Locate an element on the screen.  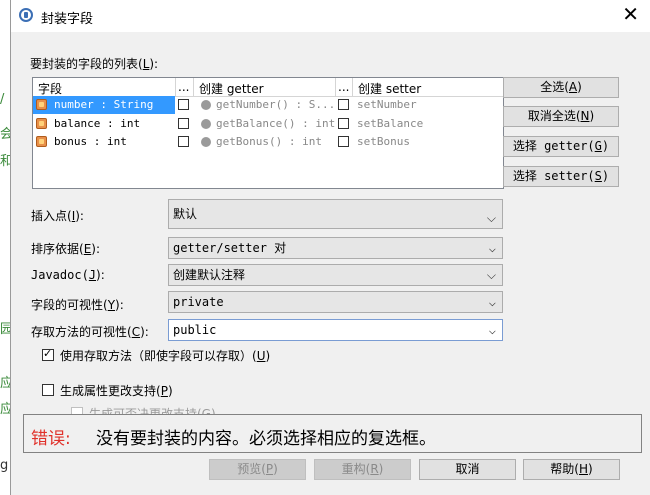
veto-change-row: 生成可否决更改支持(G) is located at coordinates (211, 409).